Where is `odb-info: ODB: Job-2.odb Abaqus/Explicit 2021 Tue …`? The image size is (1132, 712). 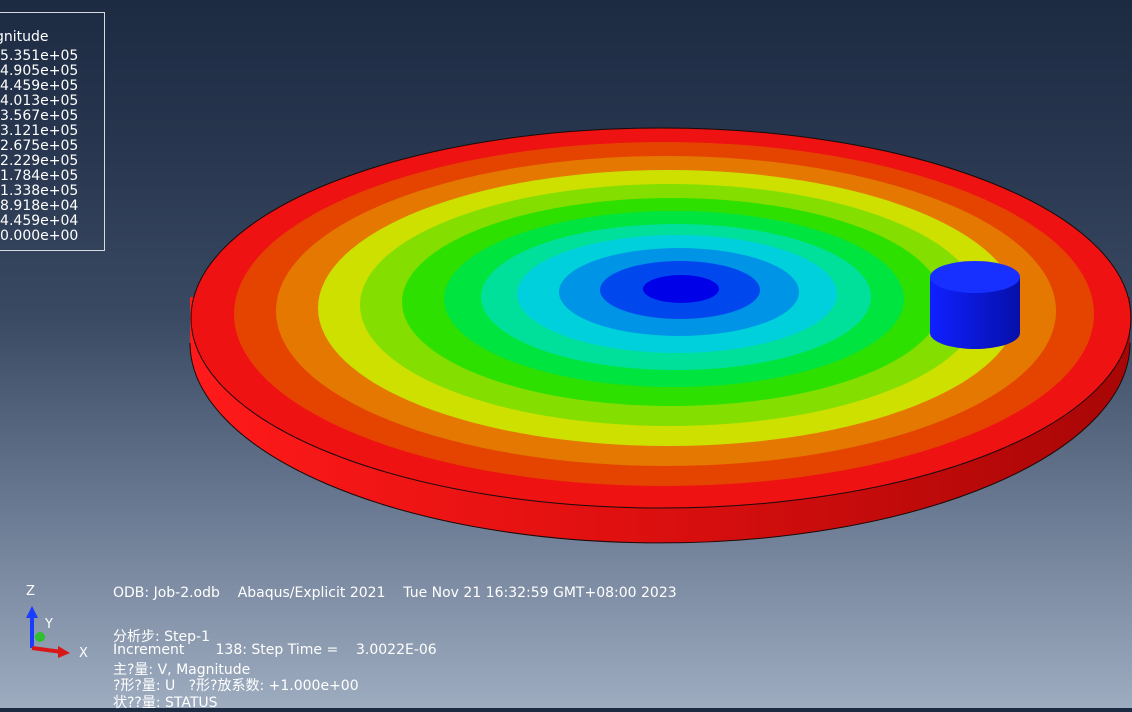
odb-info: ODB: Job-2.odb Abaqus/Explicit 2021 Tue … is located at coordinates (395, 593).